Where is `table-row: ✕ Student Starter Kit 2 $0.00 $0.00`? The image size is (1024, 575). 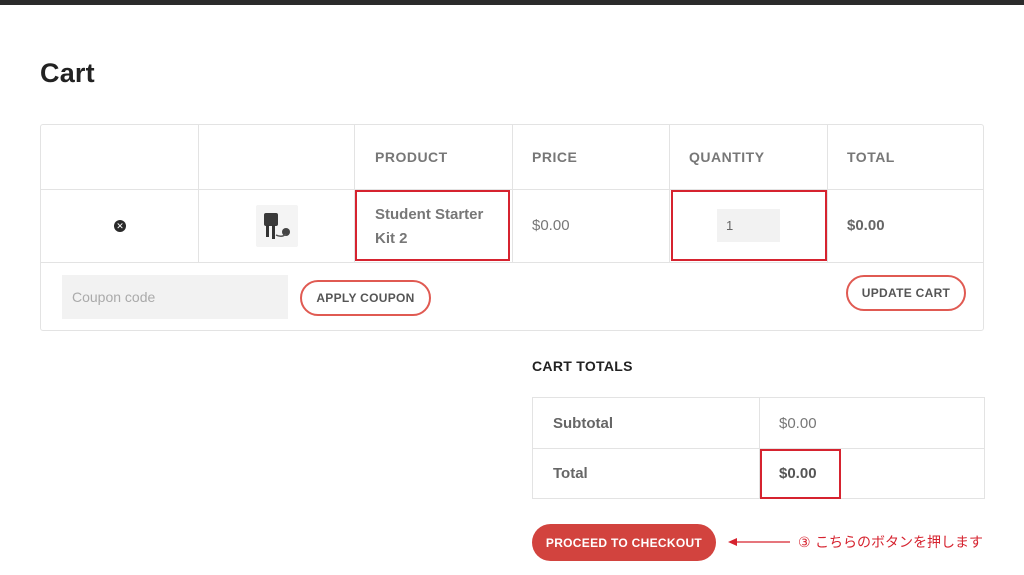 table-row: ✕ Student Starter Kit 2 $0.00 $0.00 is located at coordinates (512, 226).